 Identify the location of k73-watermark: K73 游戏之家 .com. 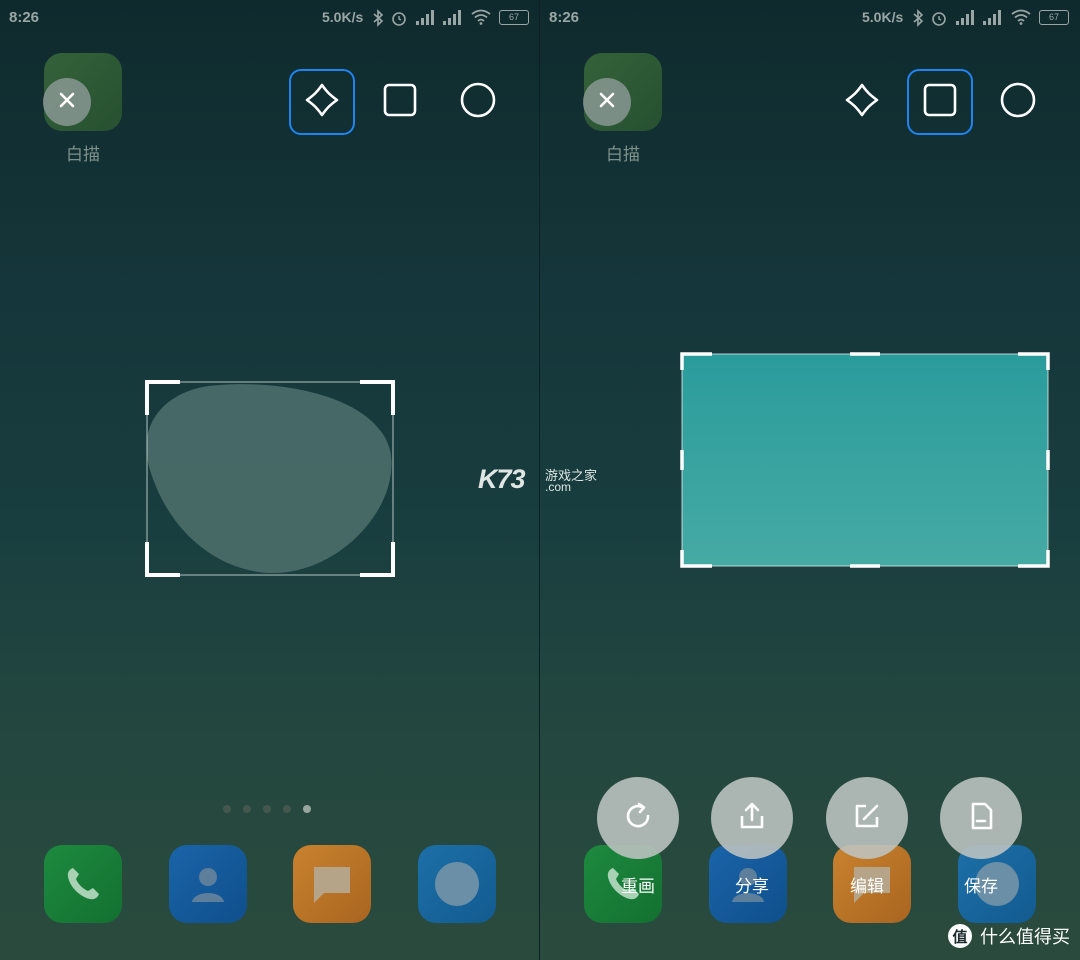
(548, 480).